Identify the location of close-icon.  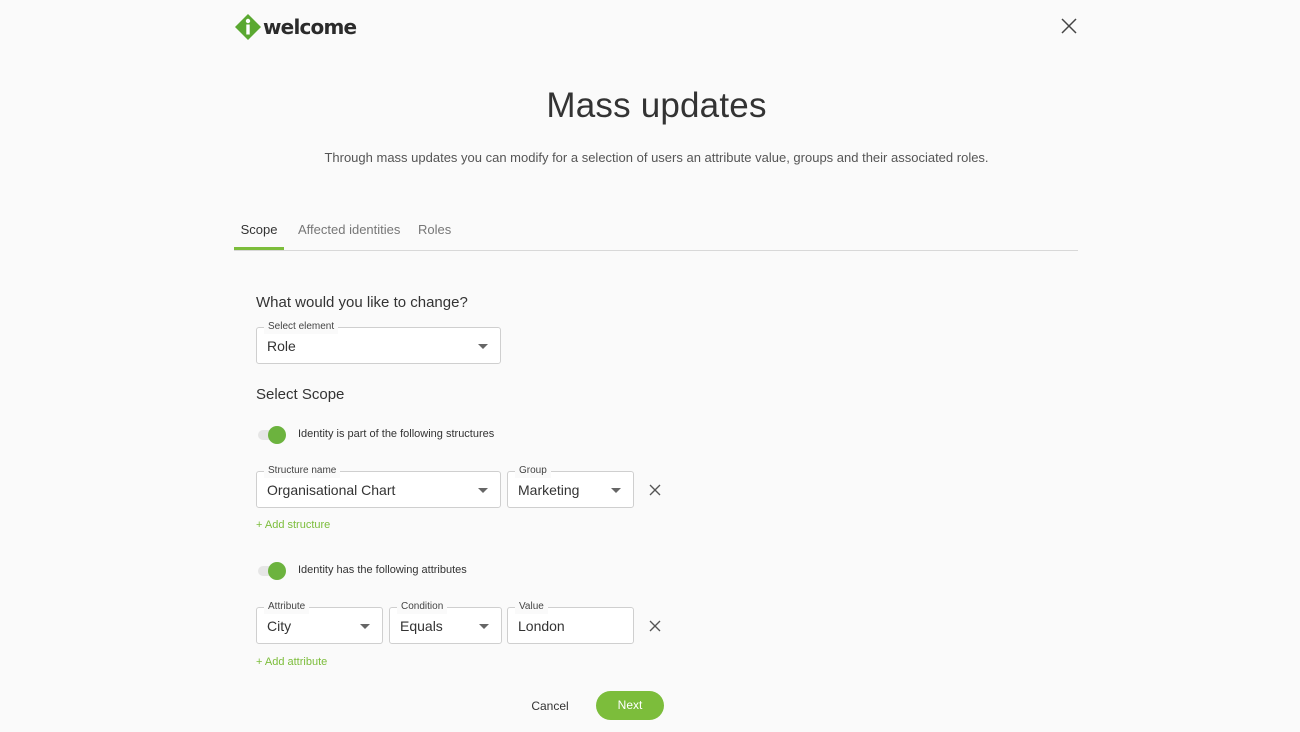
(1069, 26).